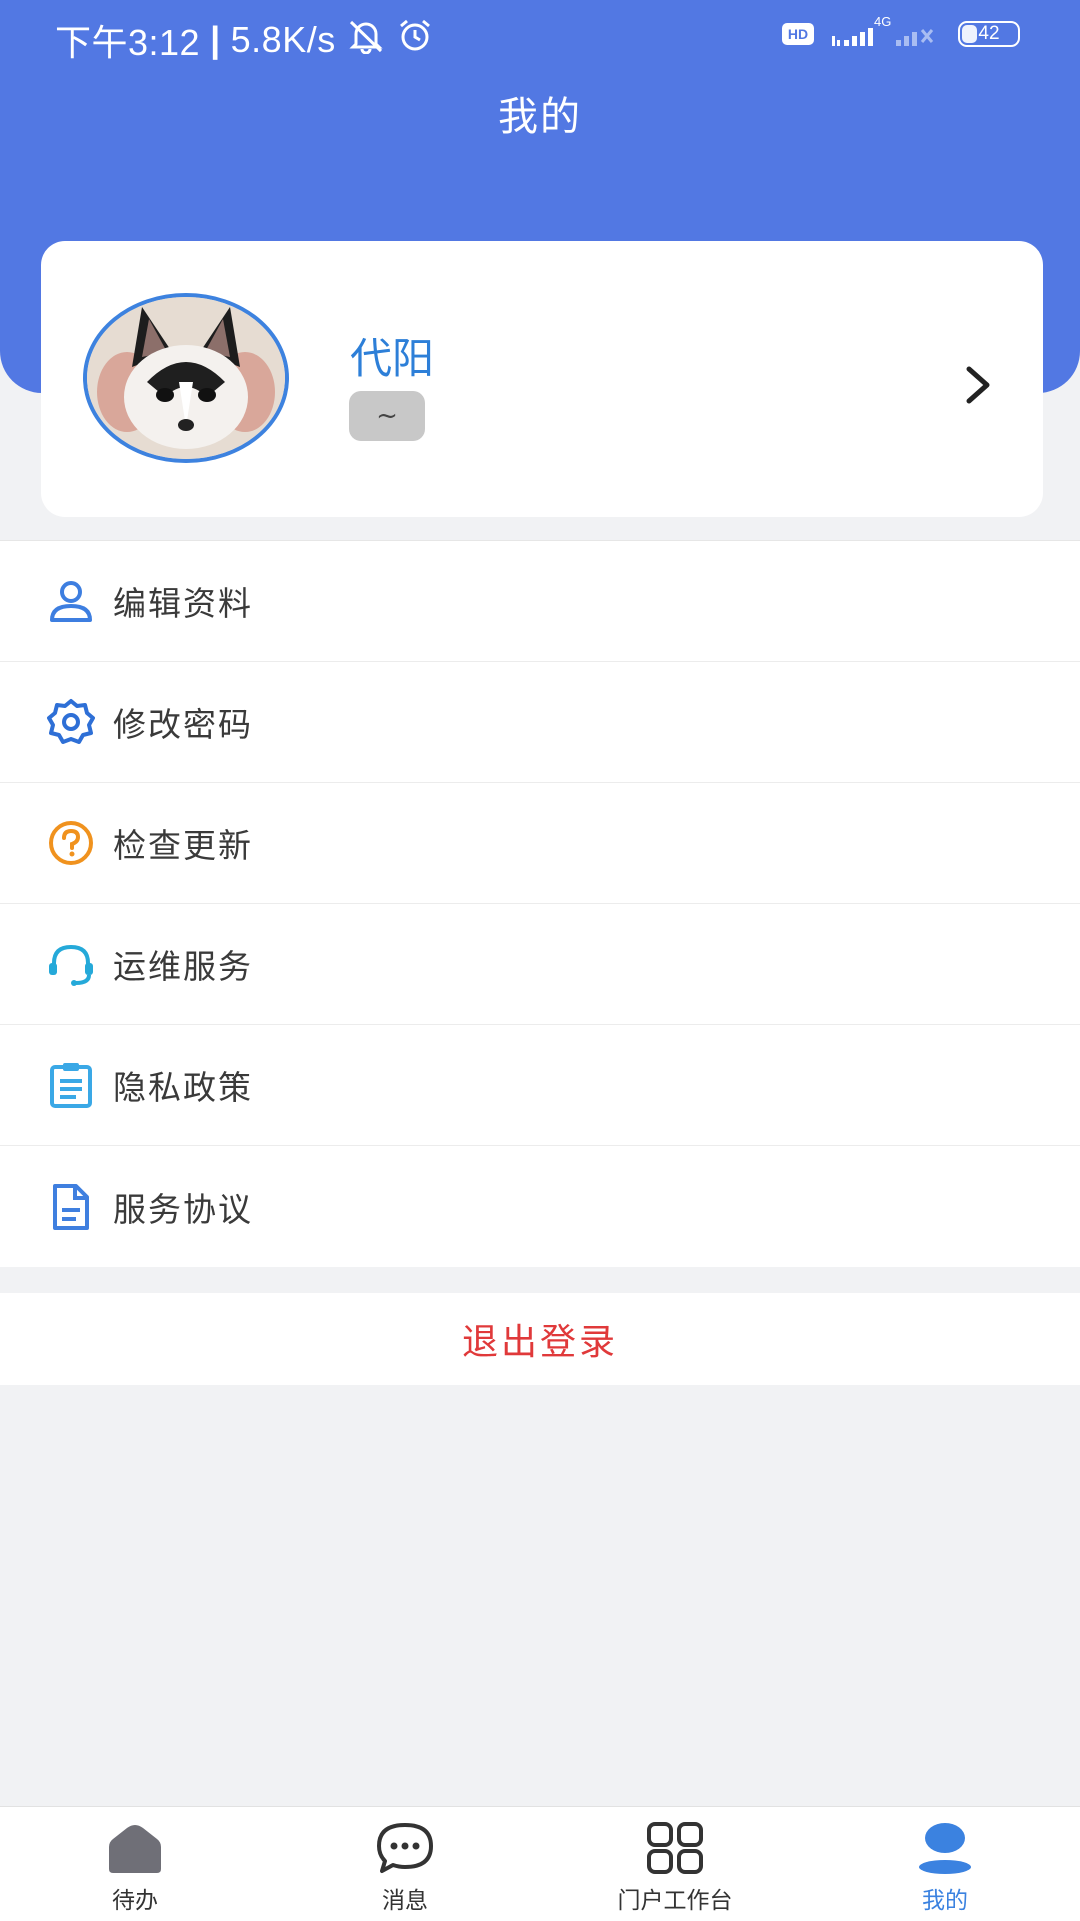 The width and height of the screenshot is (1080, 1921). I want to click on menu-item-service-agreement: 服务协议, so click(540, 1206).